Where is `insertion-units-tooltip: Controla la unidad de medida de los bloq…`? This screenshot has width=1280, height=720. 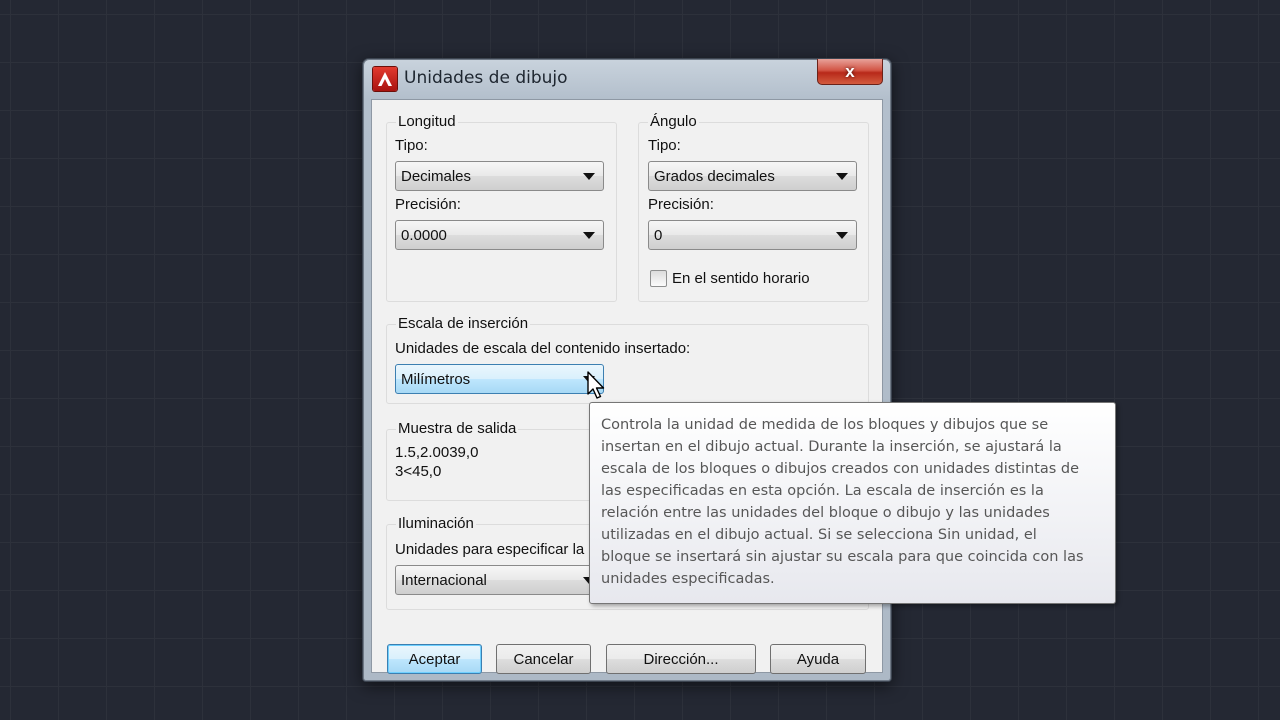
insertion-units-tooltip: Controla la unidad de medida de los bloq… is located at coordinates (852, 503).